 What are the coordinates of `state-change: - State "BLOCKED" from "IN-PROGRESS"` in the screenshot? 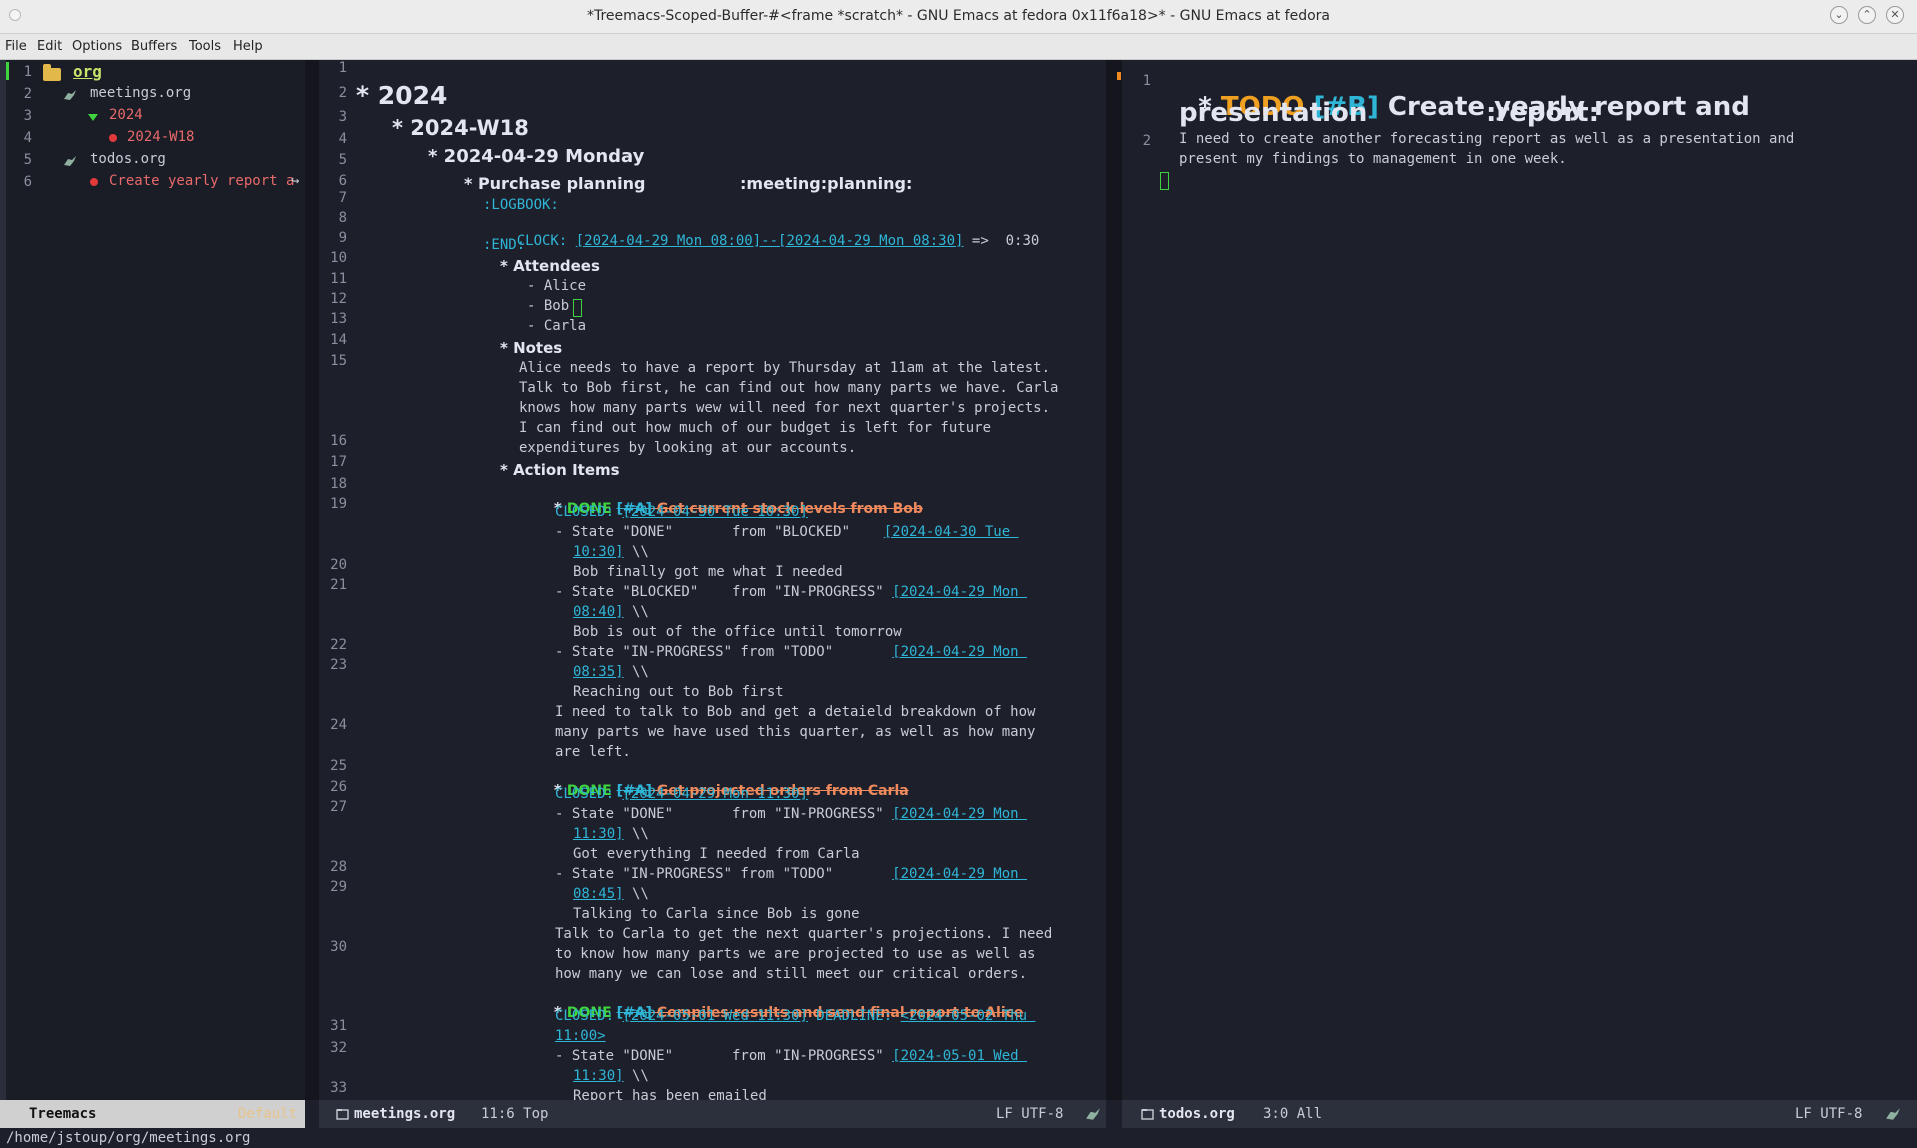 It's located at (724, 592).